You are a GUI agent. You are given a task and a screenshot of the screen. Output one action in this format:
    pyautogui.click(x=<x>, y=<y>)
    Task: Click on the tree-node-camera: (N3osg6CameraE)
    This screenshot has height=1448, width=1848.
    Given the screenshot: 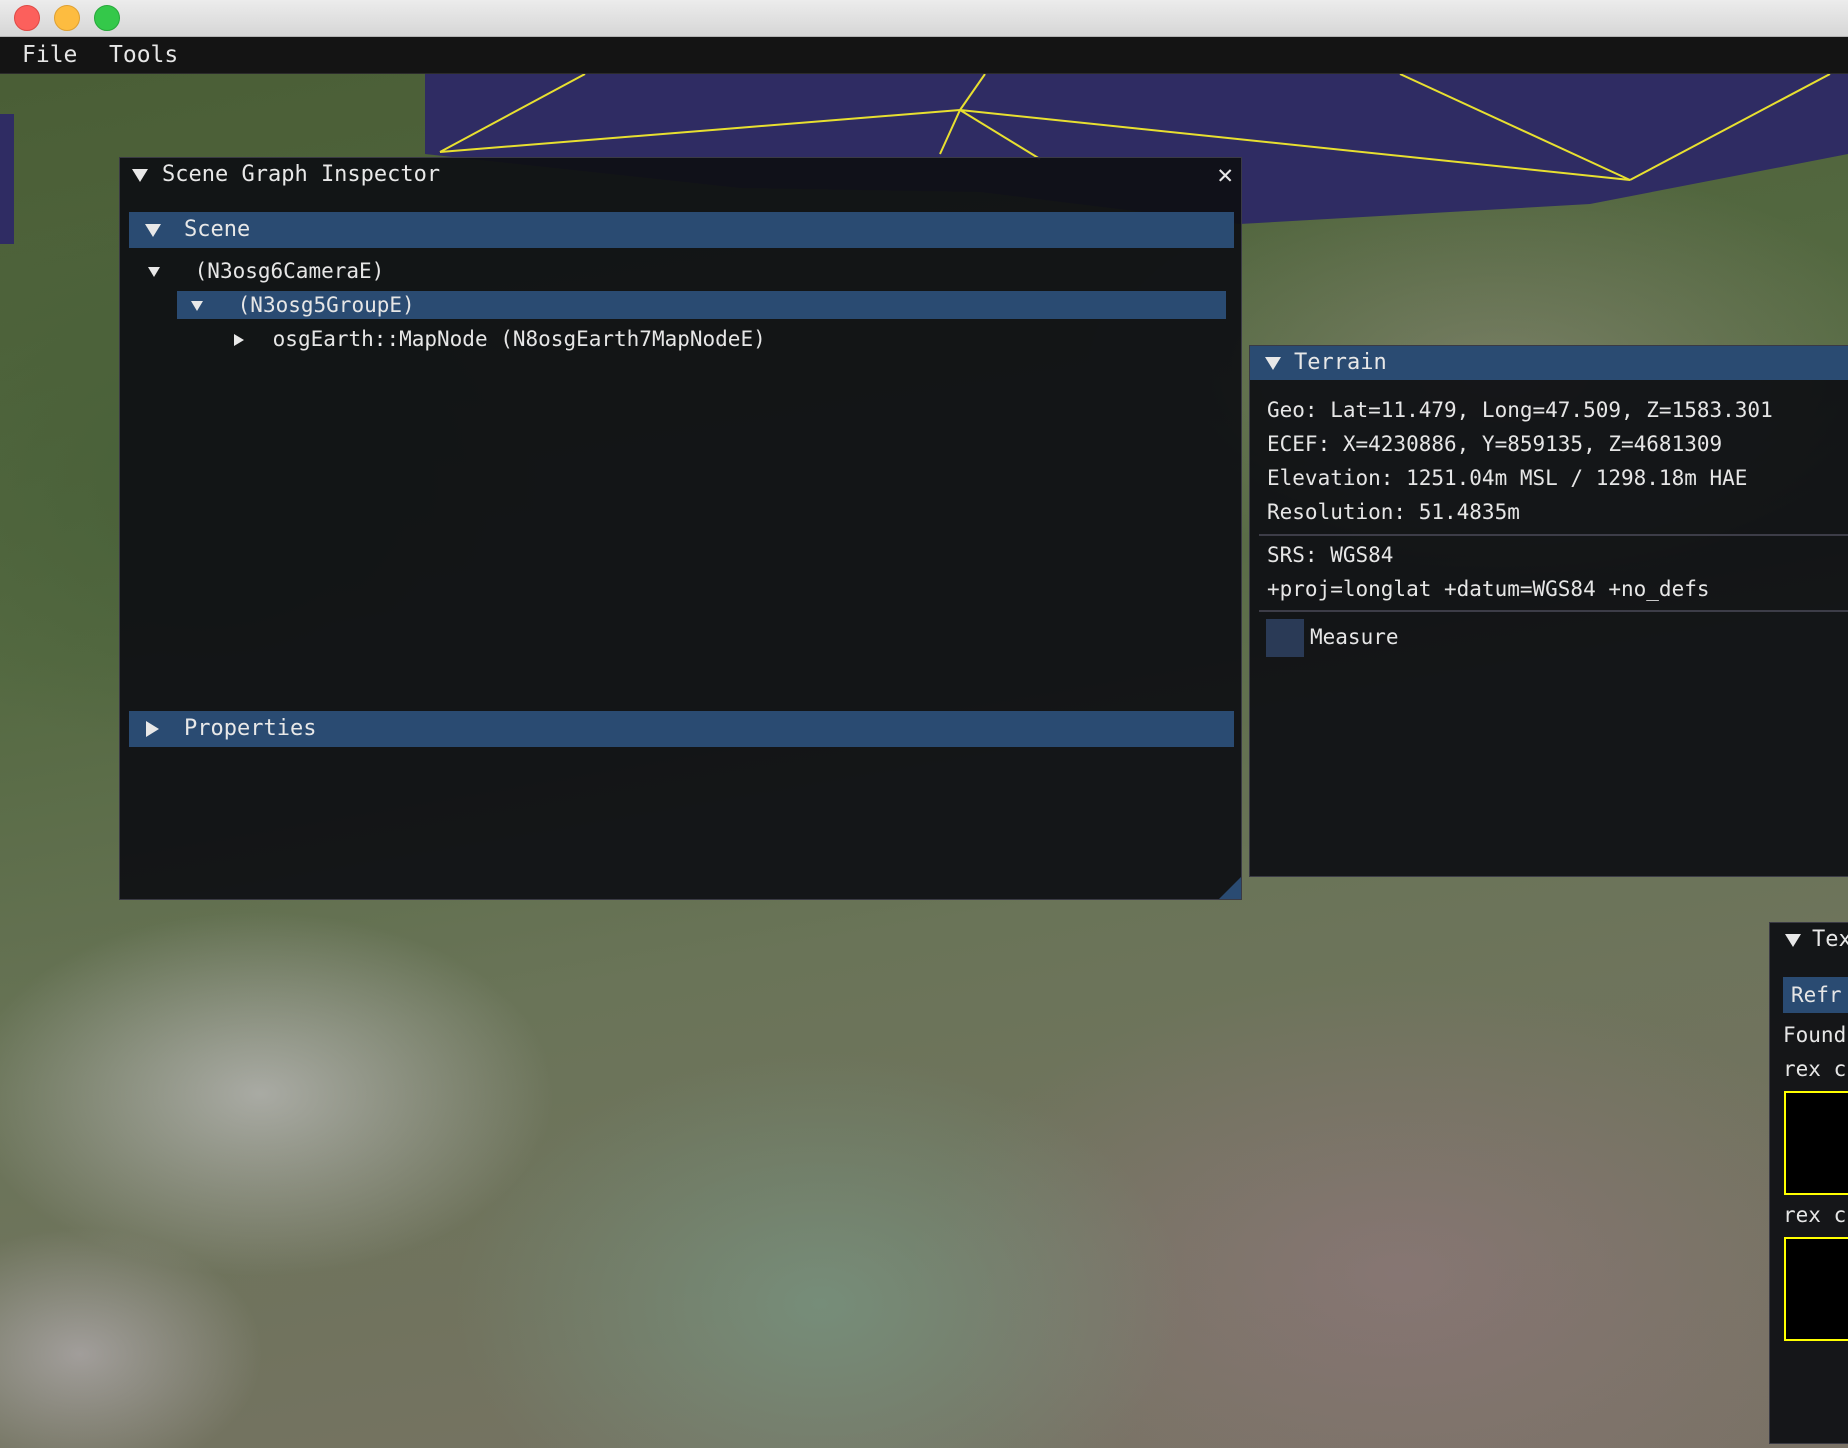 What is the action you would take?
    pyautogui.click(x=266, y=271)
    